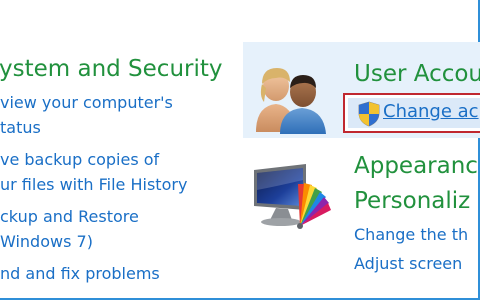  I want to click on monitor-color-palette-icon, so click(292, 196).